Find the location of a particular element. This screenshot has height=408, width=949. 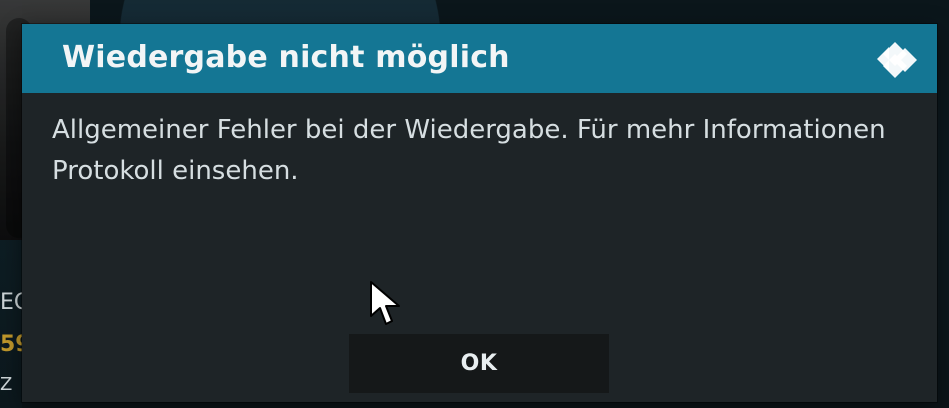

ok-button: OK is located at coordinates (479, 363).